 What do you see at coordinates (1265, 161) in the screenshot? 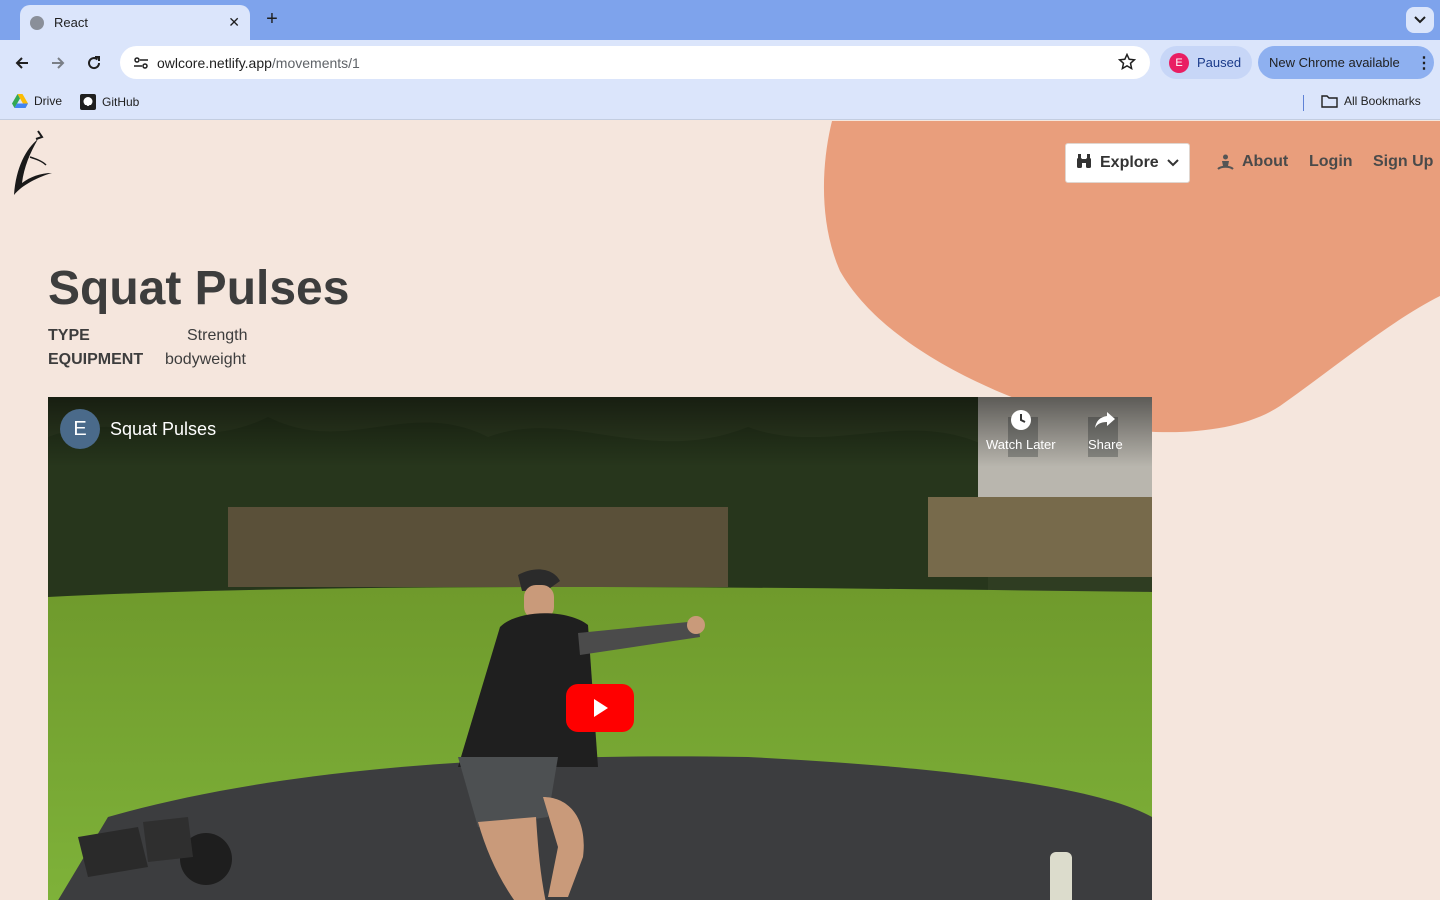
I see `about-label: About` at bounding box center [1265, 161].